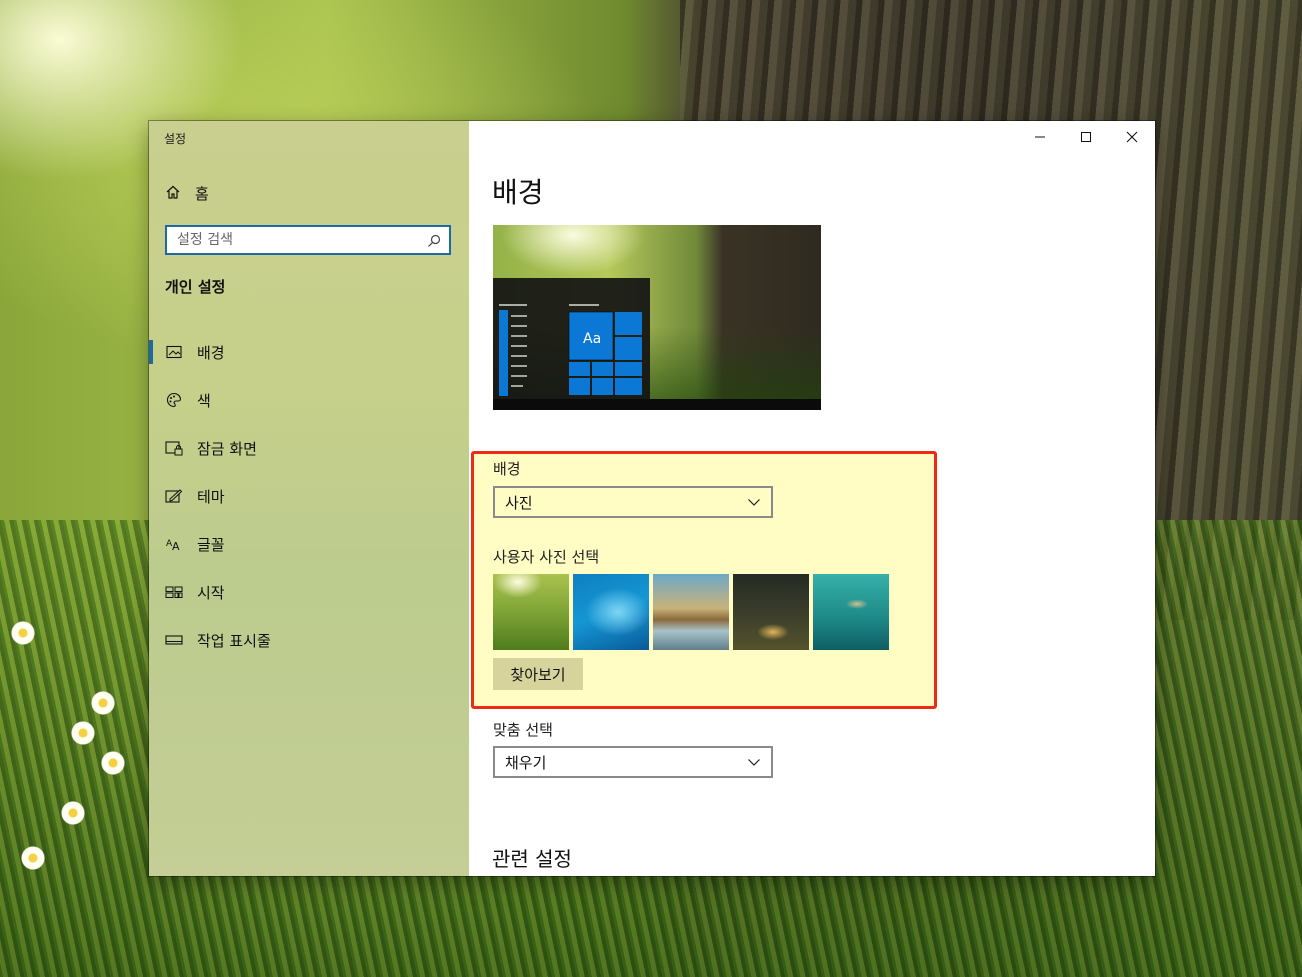 This screenshot has width=1302, height=977. I want to click on section-title: 개인 설정, so click(195, 287).